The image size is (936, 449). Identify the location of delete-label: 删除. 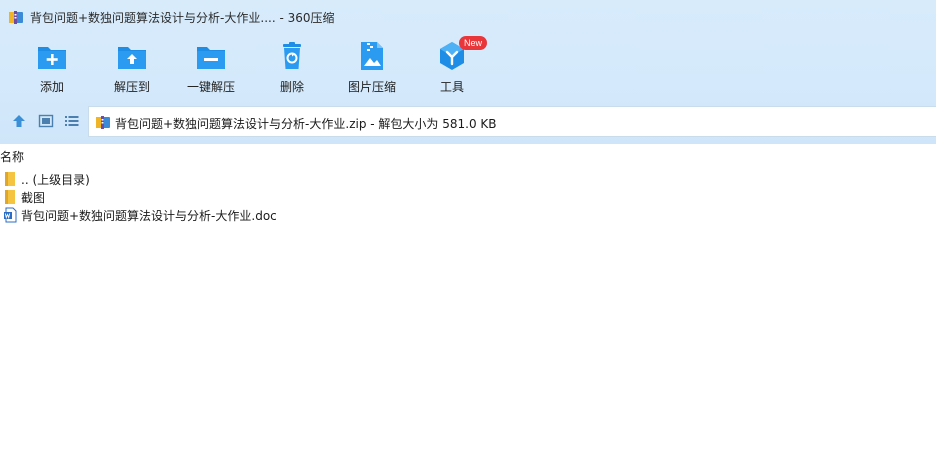
(291, 87).